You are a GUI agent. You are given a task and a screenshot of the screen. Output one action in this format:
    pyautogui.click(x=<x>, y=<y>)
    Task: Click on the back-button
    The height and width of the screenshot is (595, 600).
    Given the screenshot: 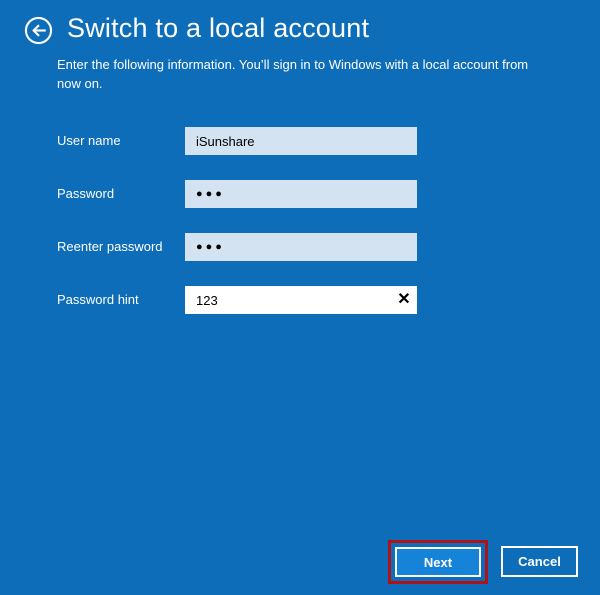 What is the action you would take?
    pyautogui.click(x=38, y=30)
    